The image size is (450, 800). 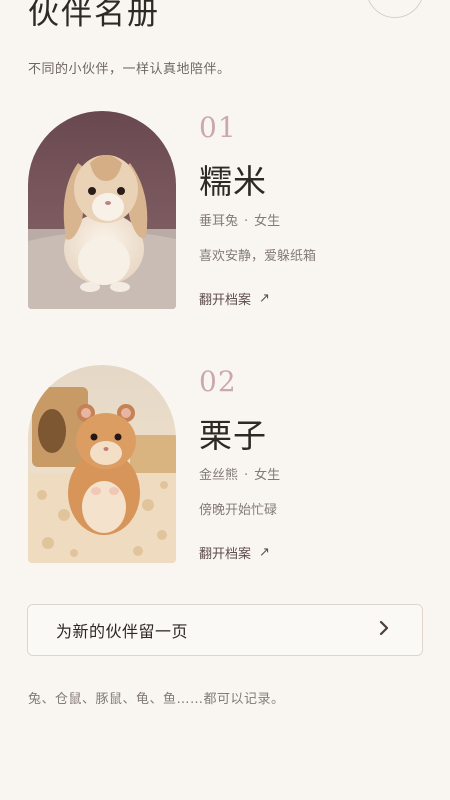 What do you see at coordinates (102, 464) in the screenshot?
I see `hamster-photo` at bounding box center [102, 464].